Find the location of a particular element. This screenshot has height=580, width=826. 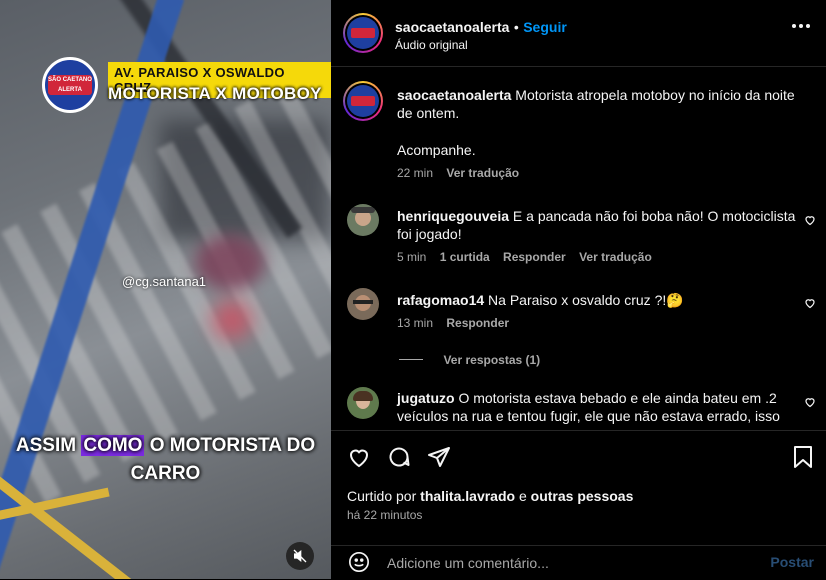

liked-by-user: thalita.lavrado is located at coordinates (467, 496).